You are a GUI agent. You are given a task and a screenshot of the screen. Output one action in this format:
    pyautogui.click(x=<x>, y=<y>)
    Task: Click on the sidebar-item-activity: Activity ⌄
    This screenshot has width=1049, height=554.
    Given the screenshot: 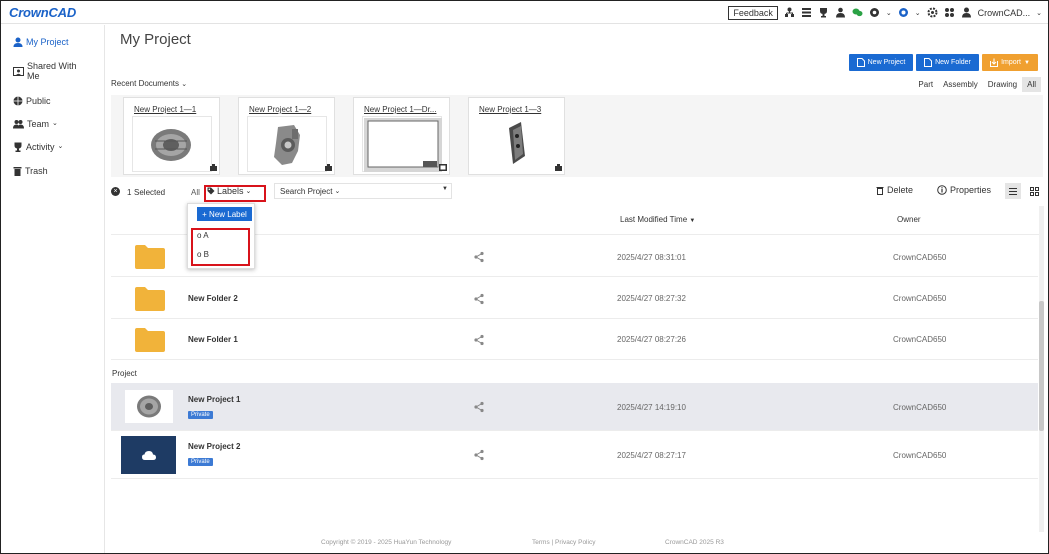 What is the action you would take?
    pyautogui.click(x=38, y=147)
    